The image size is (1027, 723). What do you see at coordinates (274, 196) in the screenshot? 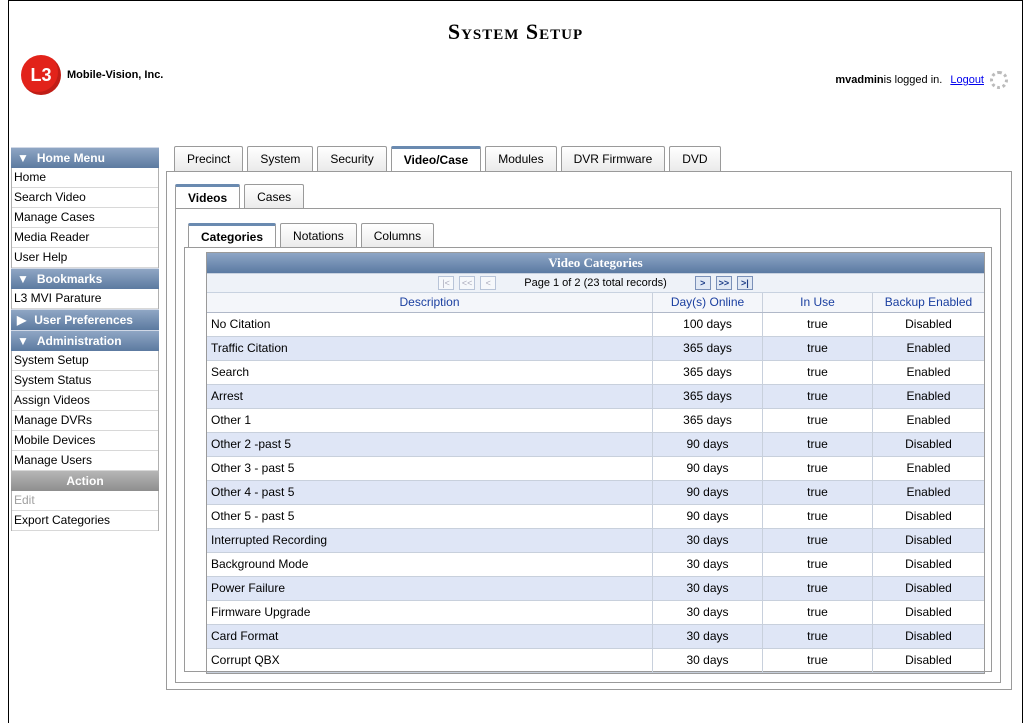
I see `tab-cases: Cases` at bounding box center [274, 196].